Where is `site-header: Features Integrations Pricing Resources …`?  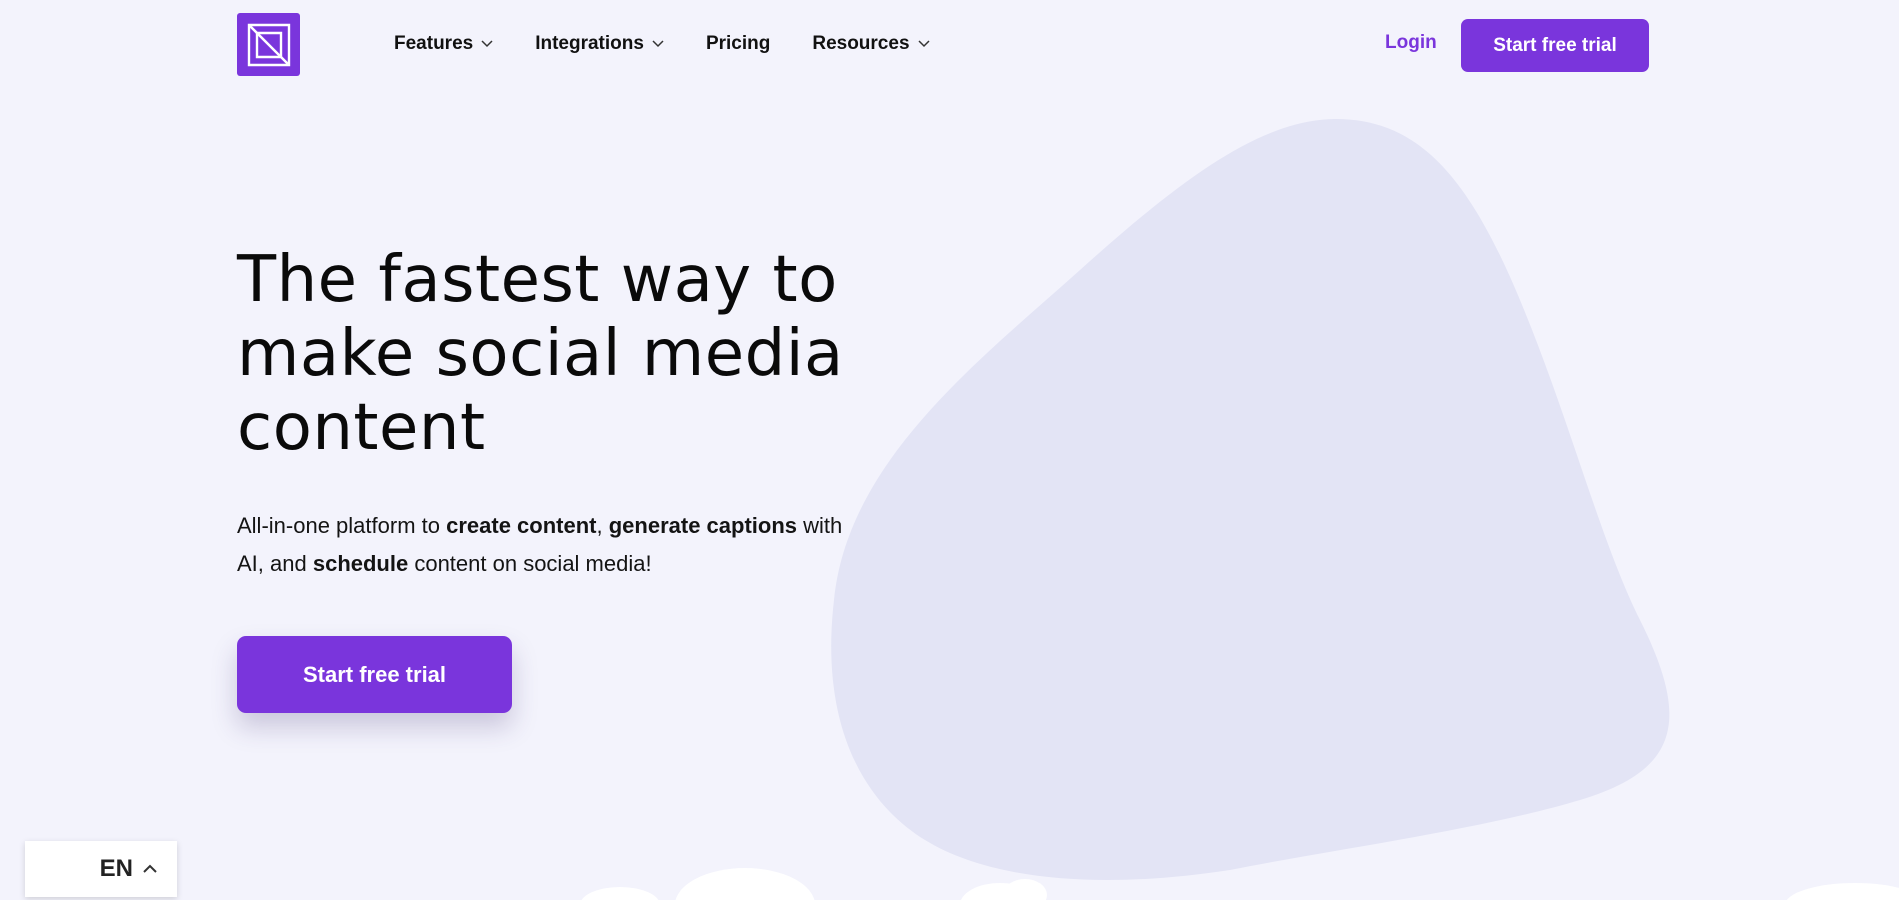
site-header: Features Integrations Pricing Resources … is located at coordinates (949, 45).